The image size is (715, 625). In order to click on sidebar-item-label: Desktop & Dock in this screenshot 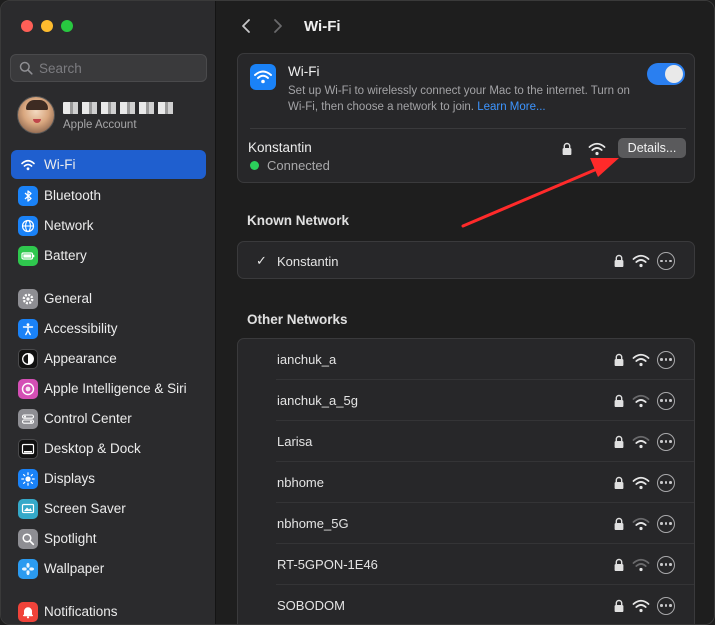, I will do `click(92, 448)`.